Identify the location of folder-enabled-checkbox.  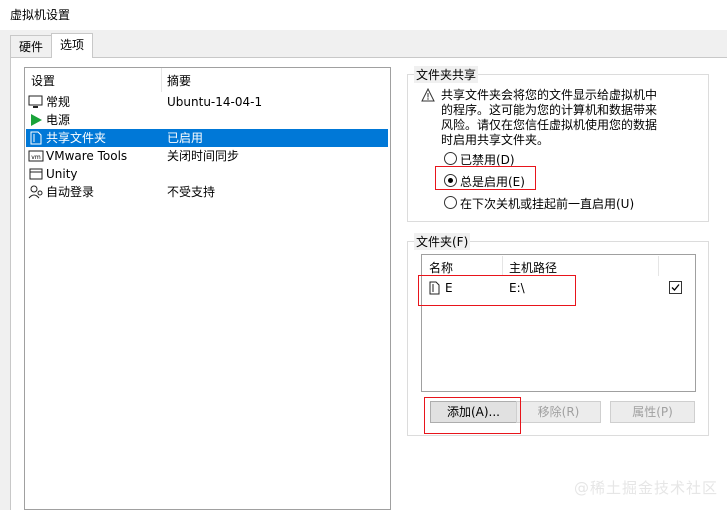
(675, 287).